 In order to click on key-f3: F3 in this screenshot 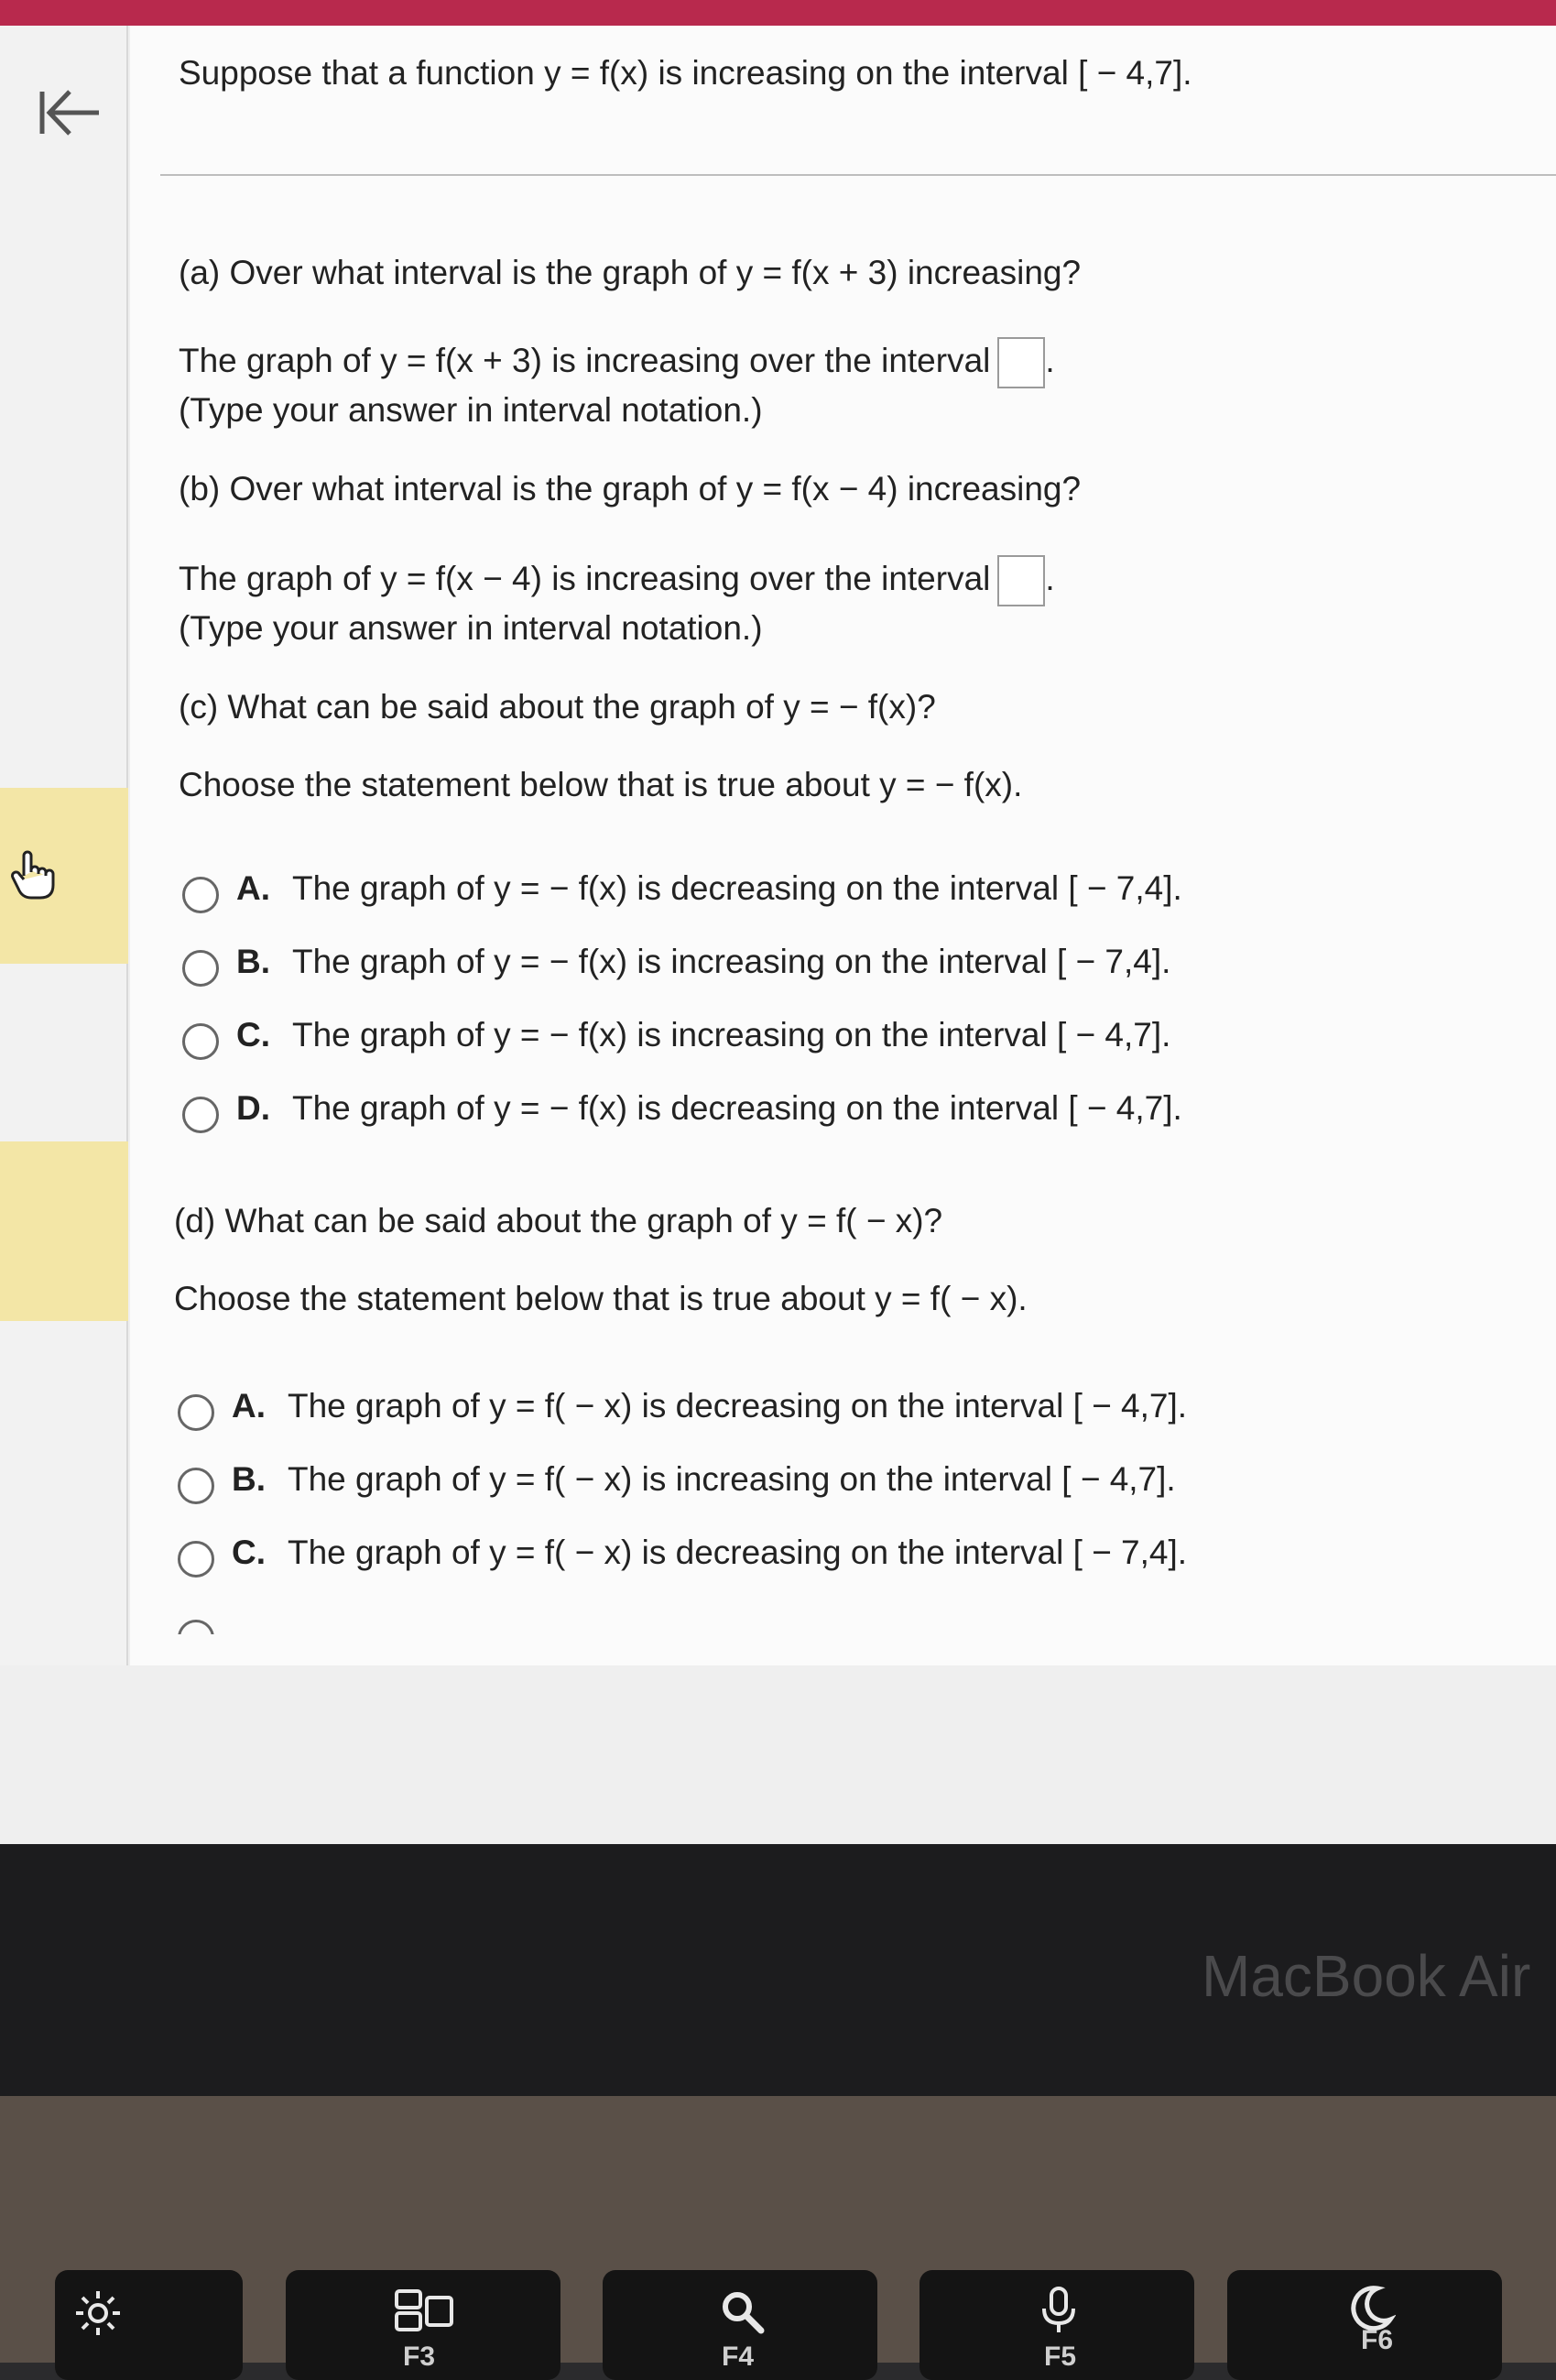, I will do `click(423, 2325)`.